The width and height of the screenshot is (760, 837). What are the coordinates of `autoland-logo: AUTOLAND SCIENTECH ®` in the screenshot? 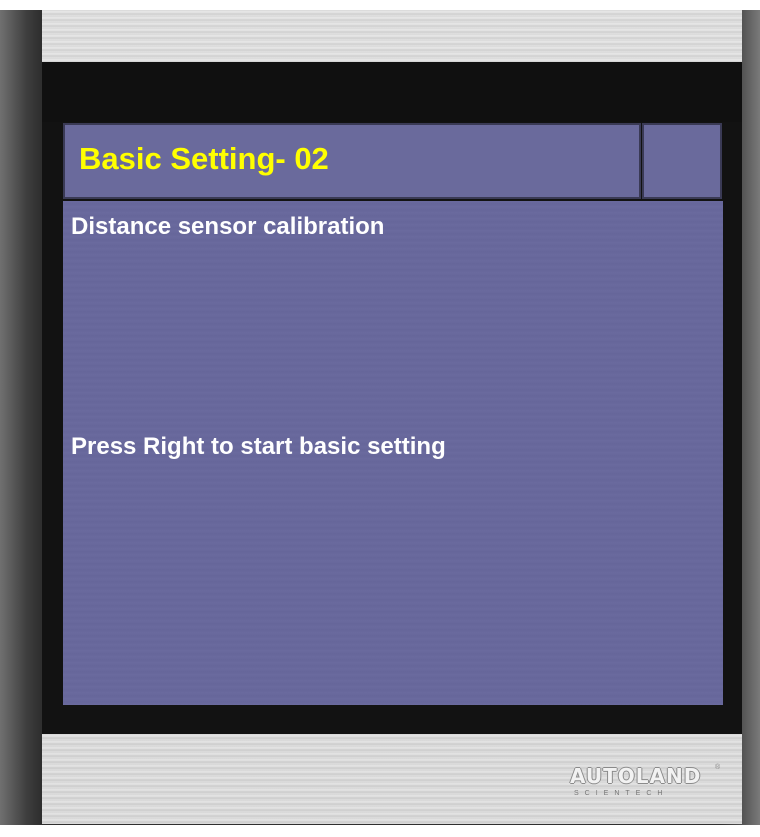 It's located at (645, 784).